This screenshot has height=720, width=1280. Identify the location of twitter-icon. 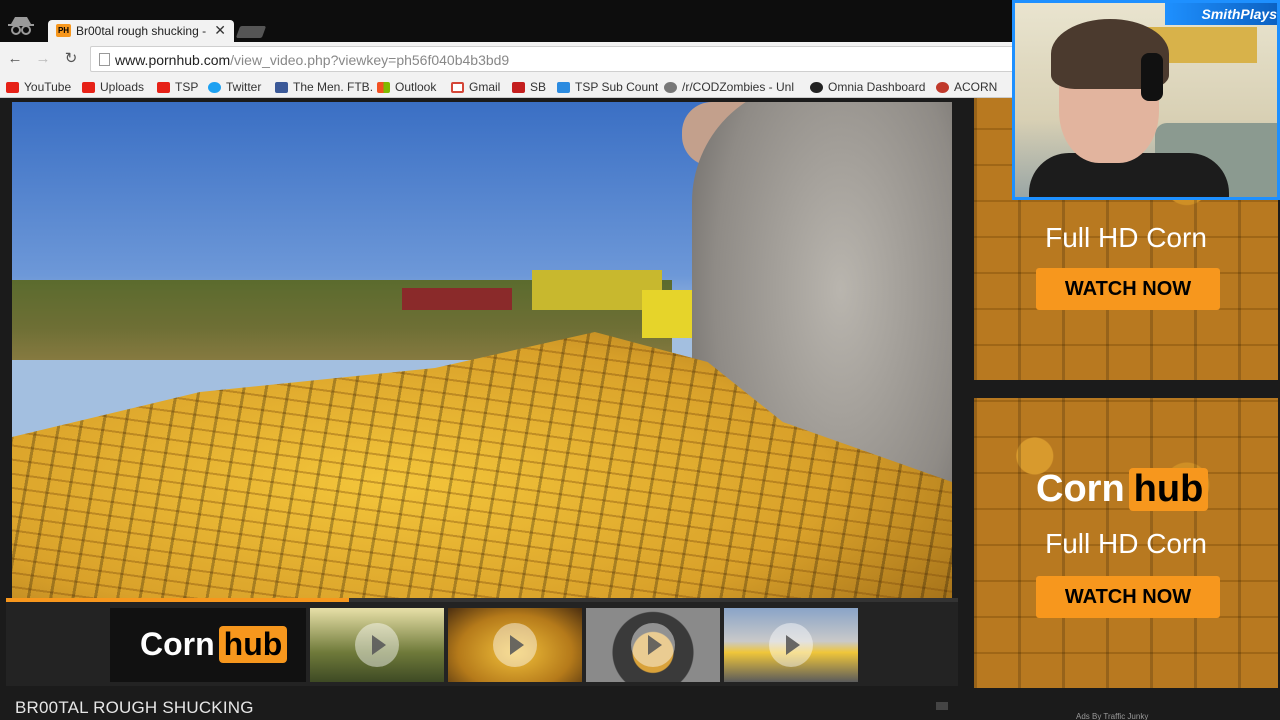
(214, 87).